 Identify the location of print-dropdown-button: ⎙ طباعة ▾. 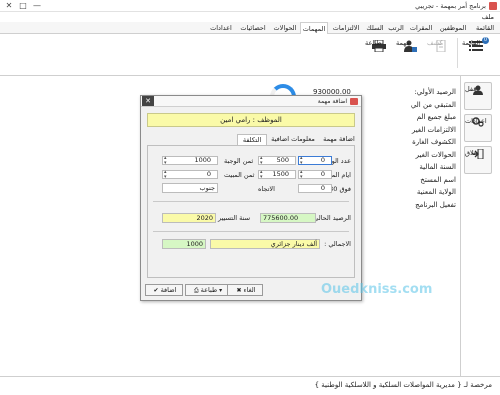
(208, 290).